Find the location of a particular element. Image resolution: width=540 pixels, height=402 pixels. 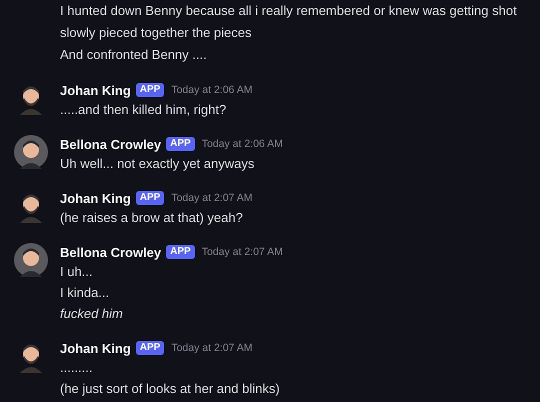

message-text: I hunted down Benny because all i really remembered or knew was getting shot is located at coordinates (288, 11).